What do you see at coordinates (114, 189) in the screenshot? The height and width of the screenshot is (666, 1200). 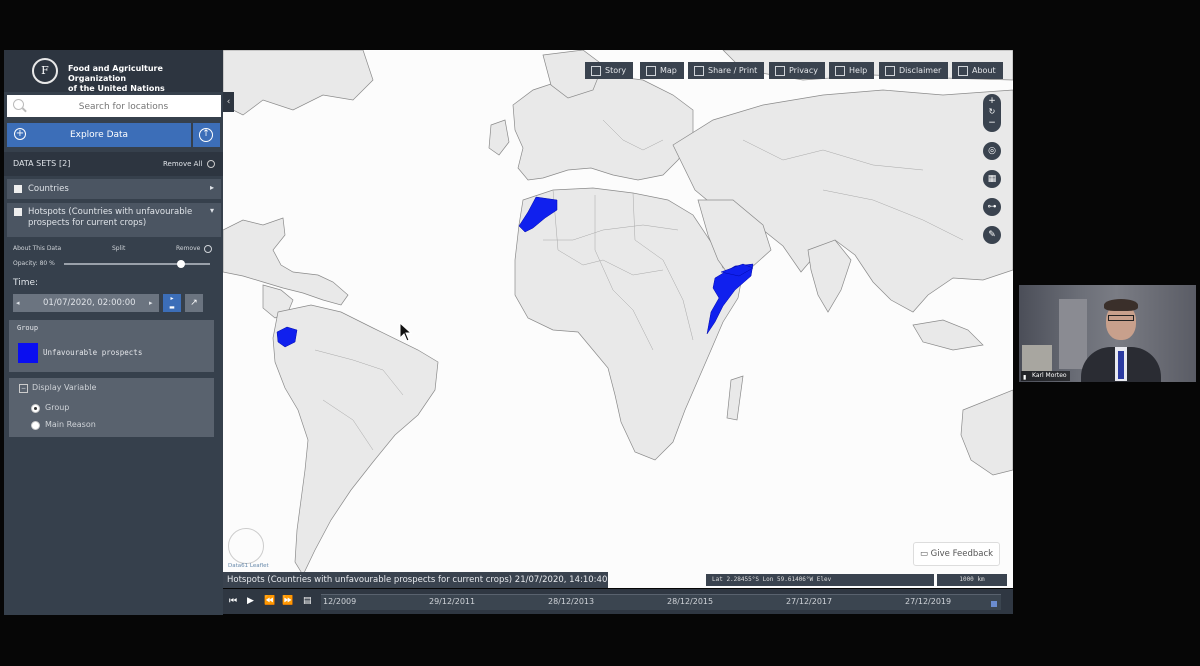 I see `dataset-item-countries: Countries ▸` at bounding box center [114, 189].